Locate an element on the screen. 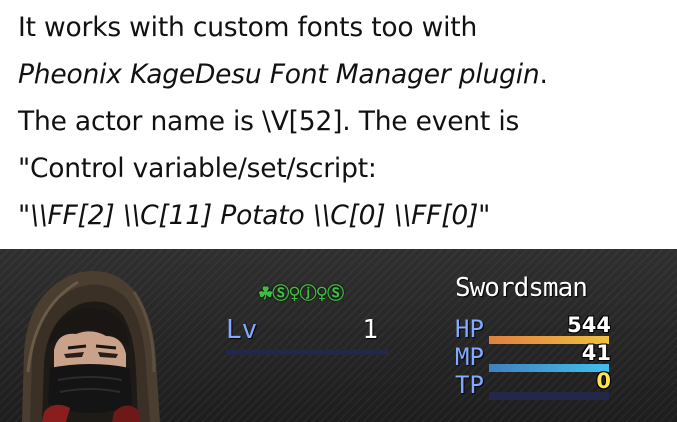 Image resolution: width=677 pixels, height=422 pixels. caption-line-2: Pheonix KageDesu Font Manager plugin. is located at coordinates (343, 74).